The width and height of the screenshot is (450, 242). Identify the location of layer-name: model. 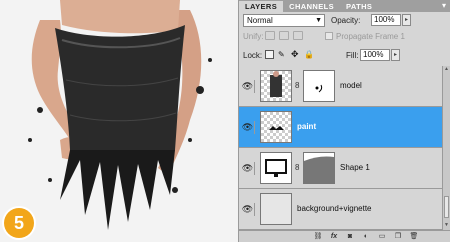
(351, 85).